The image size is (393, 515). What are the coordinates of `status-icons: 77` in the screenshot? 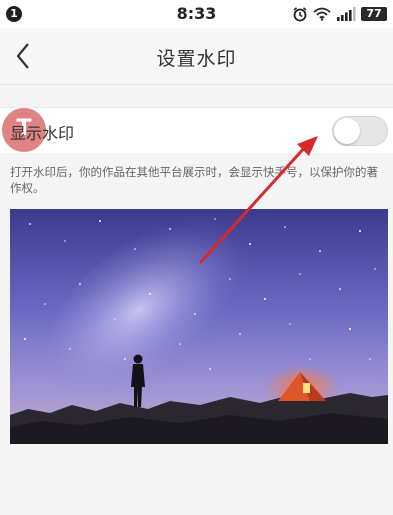 It's located at (339, 14).